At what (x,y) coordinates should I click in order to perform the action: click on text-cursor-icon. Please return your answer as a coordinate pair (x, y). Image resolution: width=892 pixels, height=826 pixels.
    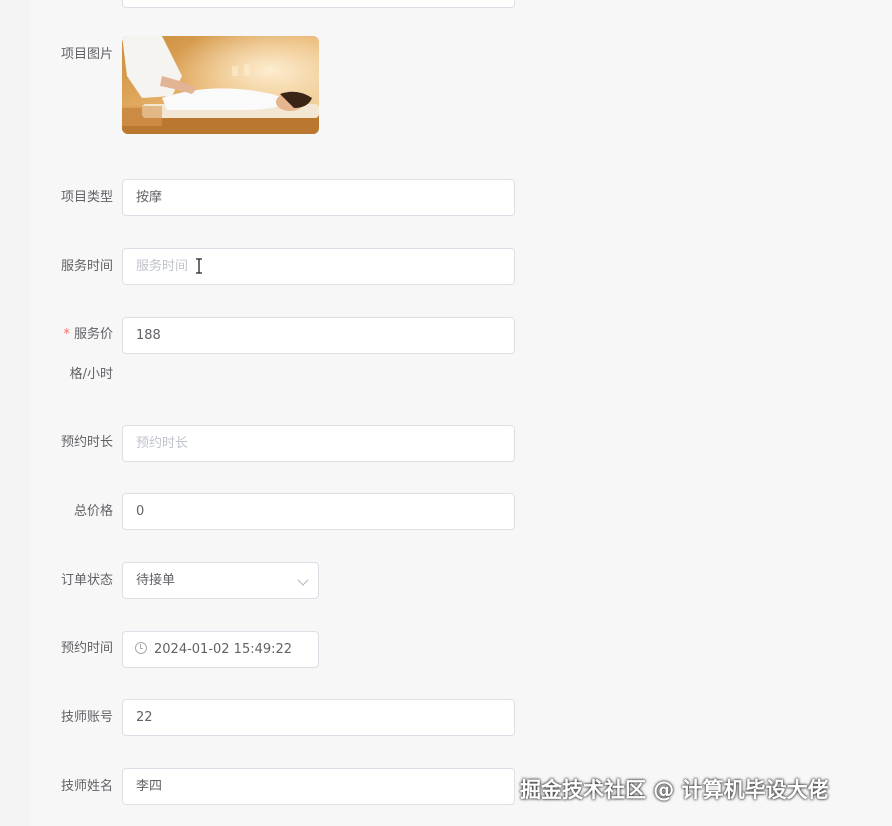
    Looking at the image, I should click on (199, 266).